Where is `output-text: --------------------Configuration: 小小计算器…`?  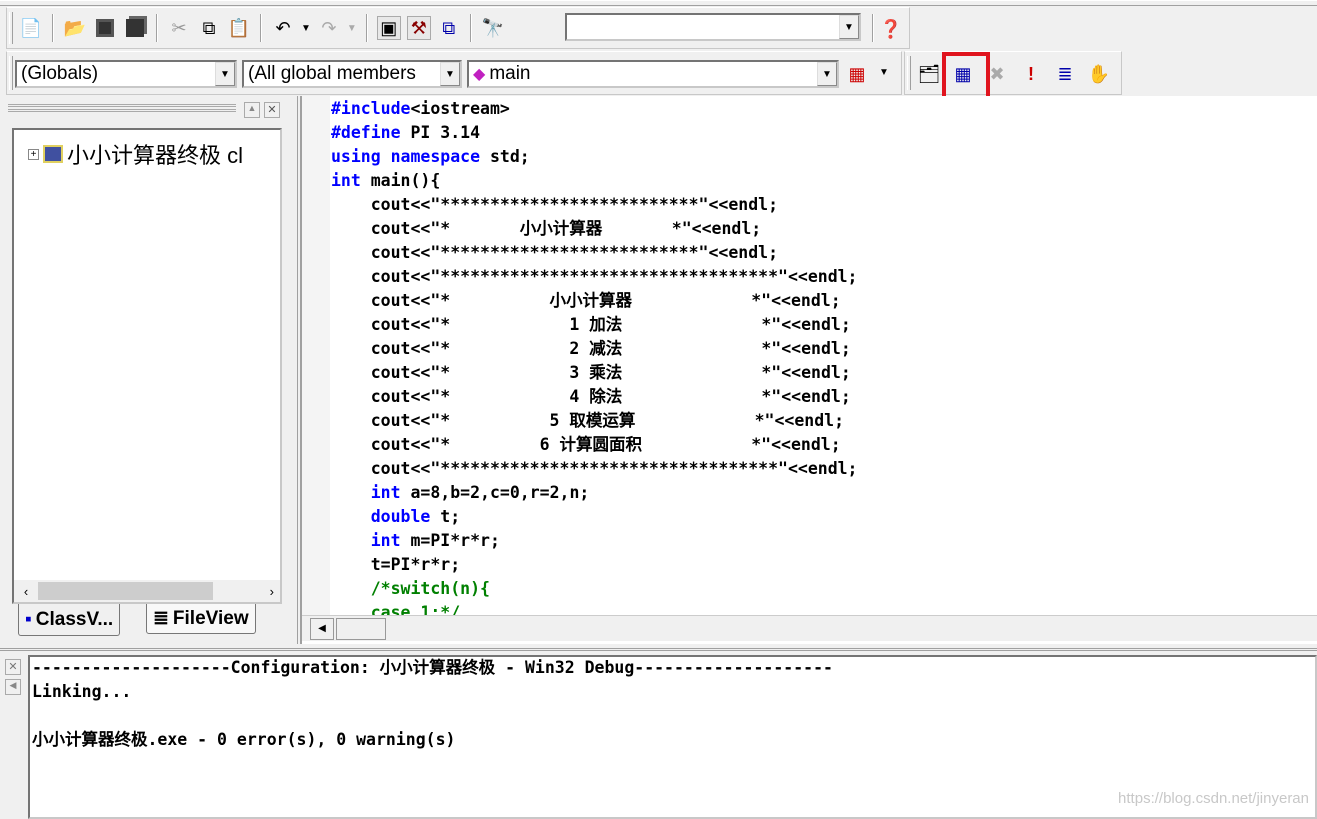
output-text: --------------------Configuration: 小小计算器… is located at coordinates (432, 704).